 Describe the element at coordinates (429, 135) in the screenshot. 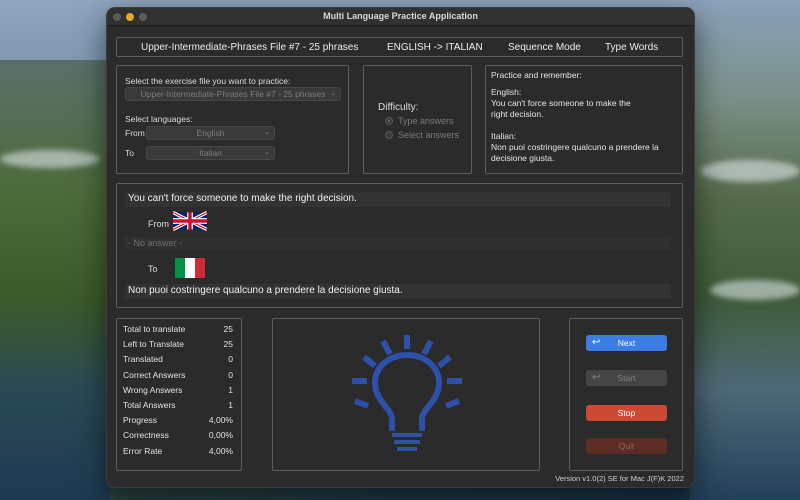

I see `select-answers-label: Select answers` at that location.